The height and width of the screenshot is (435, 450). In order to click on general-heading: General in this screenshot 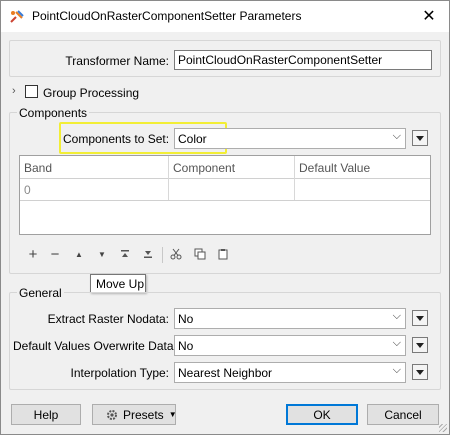, I will do `click(40, 293)`.